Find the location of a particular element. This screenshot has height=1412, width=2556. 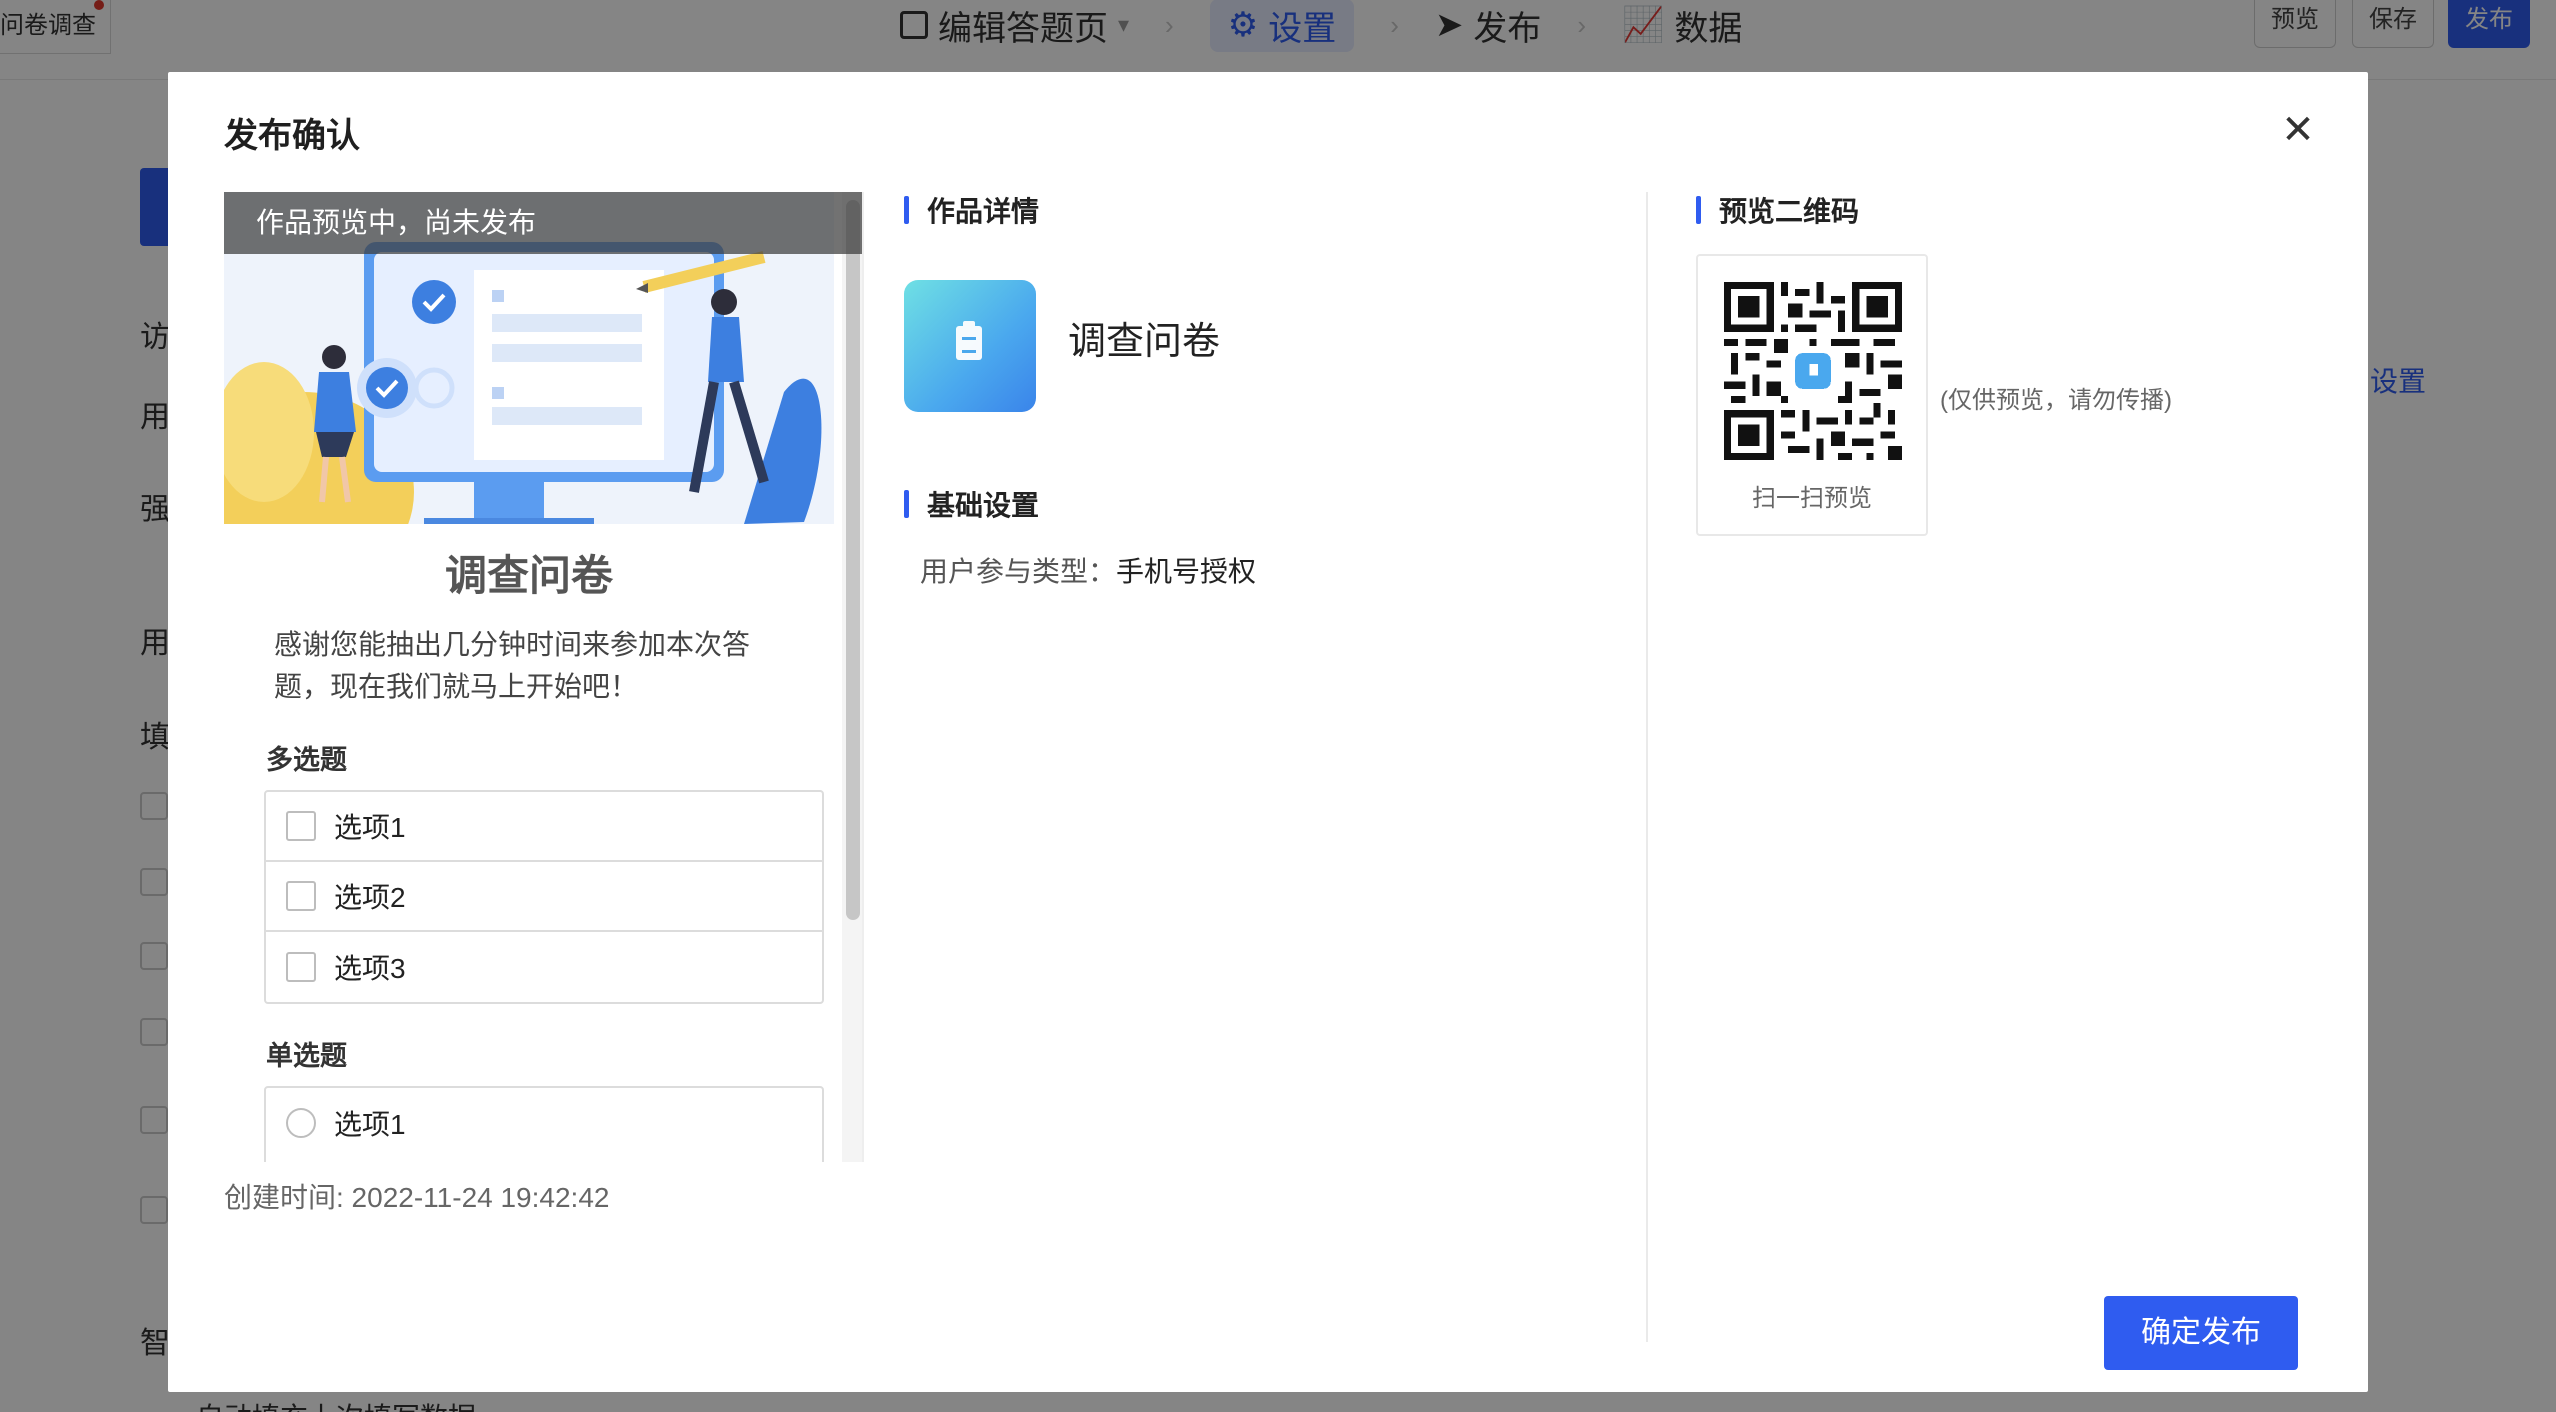

participation-label: 用户参与类型： is located at coordinates (1018, 571).